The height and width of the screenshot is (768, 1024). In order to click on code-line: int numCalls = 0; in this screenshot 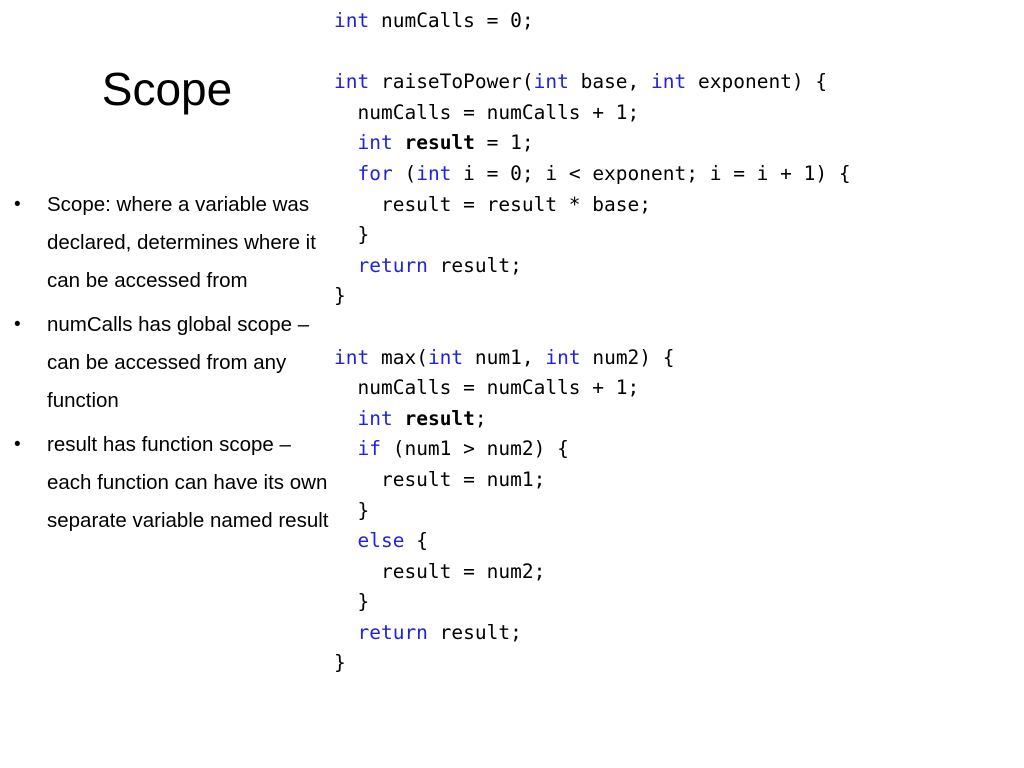, I will do `click(674, 21)`.